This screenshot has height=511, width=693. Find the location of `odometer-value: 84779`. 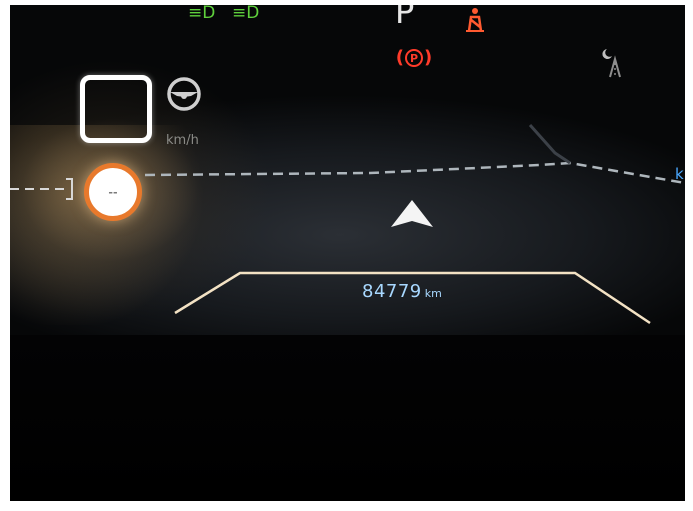

odometer-value: 84779 is located at coordinates (392, 291).